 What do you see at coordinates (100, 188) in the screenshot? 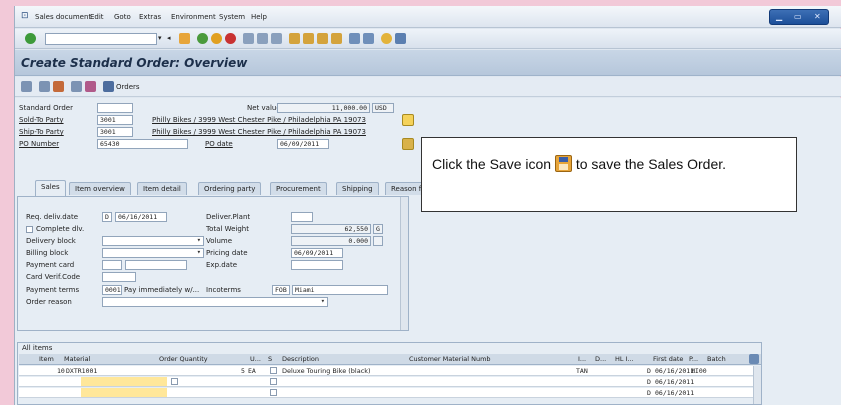
I see `tab-item-overview: Item overview` at bounding box center [100, 188].